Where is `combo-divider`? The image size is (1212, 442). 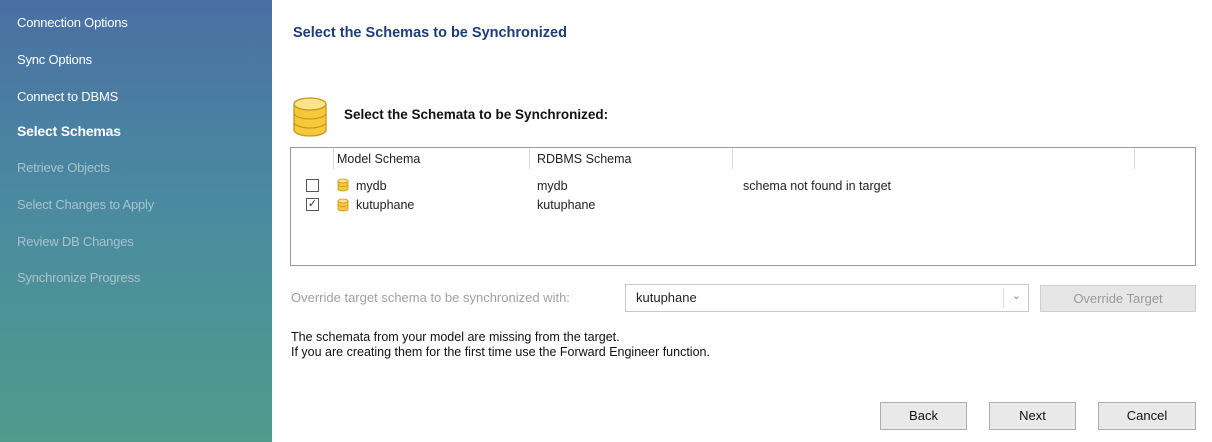
combo-divider is located at coordinates (1003, 298).